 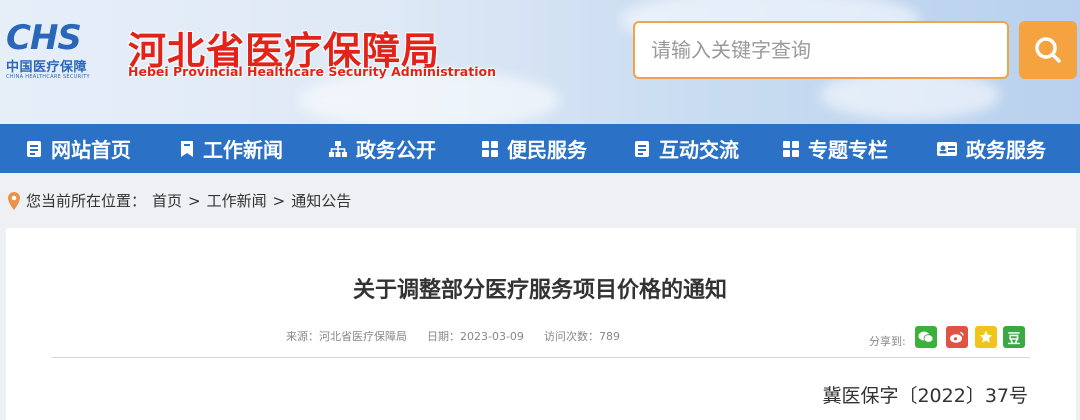 I want to click on logo-cn-text: 中国医疗保障, so click(x=47, y=67).